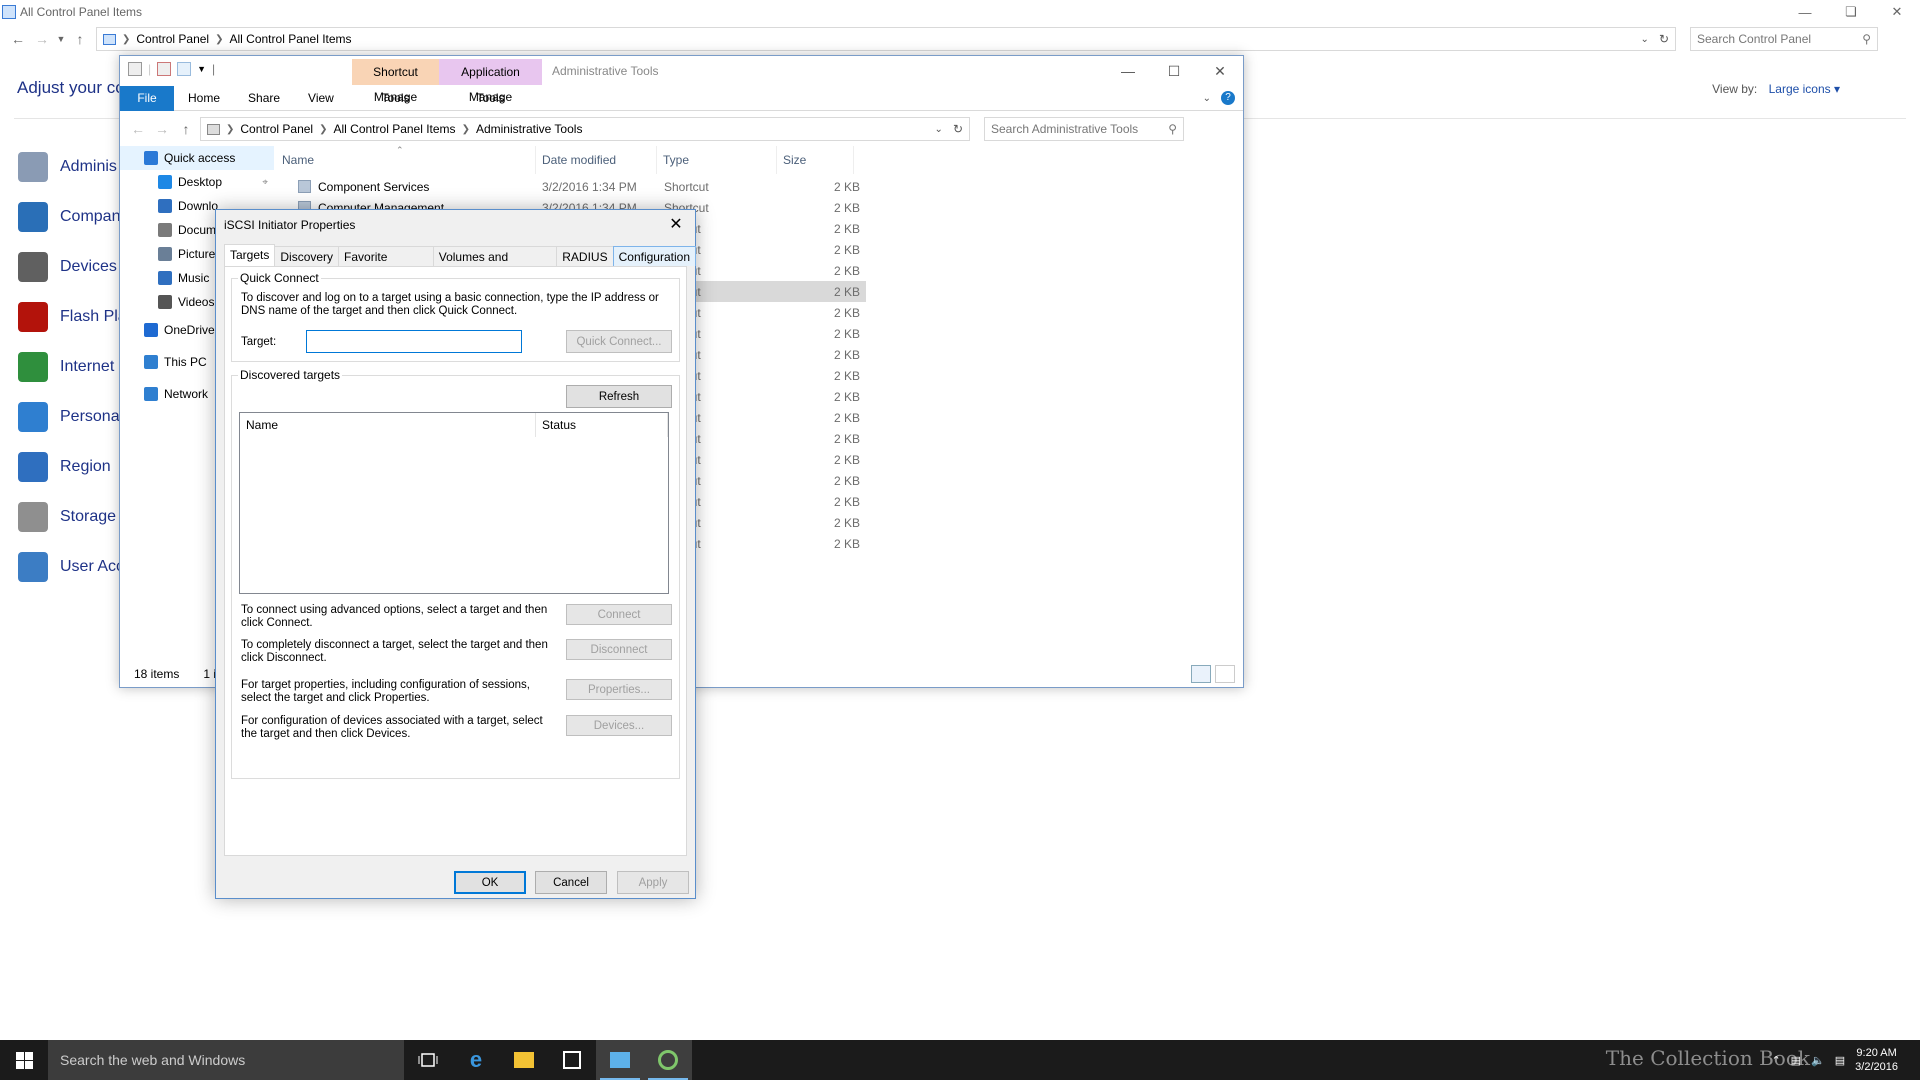  What do you see at coordinates (1804, 89) in the screenshot?
I see `view-by-dropdown: Large icons ▾` at bounding box center [1804, 89].